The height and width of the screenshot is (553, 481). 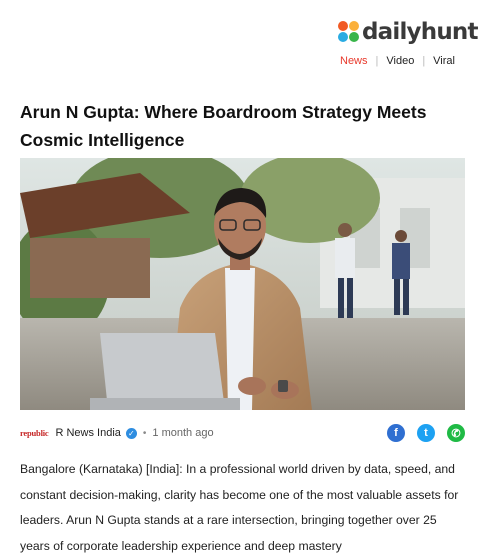 I want to click on nav-viral: Viral, so click(x=444, y=61).